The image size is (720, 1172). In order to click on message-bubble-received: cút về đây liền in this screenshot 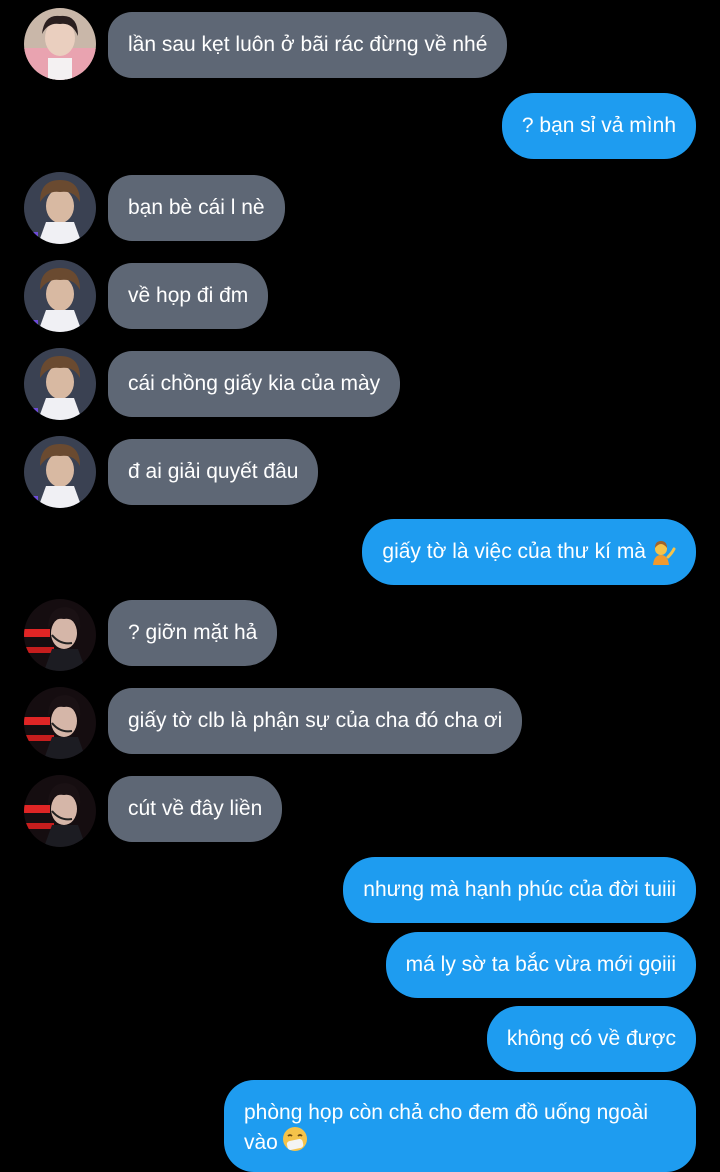, I will do `click(195, 809)`.